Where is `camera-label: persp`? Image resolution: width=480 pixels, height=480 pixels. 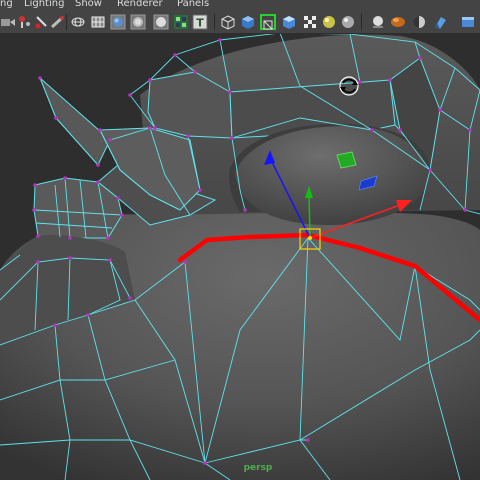
camera-label: persp is located at coordinates (258, 468).